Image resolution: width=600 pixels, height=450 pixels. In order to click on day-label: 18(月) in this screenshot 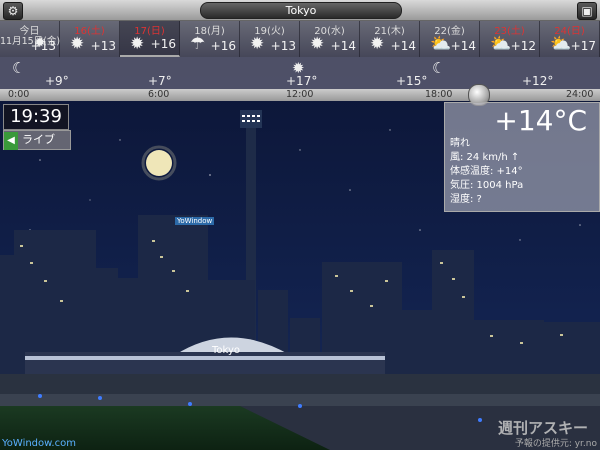, I will do `click(209, 31)`.